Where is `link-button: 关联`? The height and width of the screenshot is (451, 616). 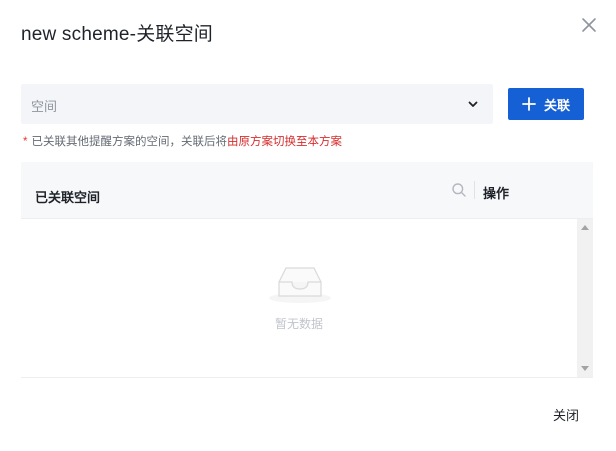
link-button: 关联 is located at coordinates (546, 104).